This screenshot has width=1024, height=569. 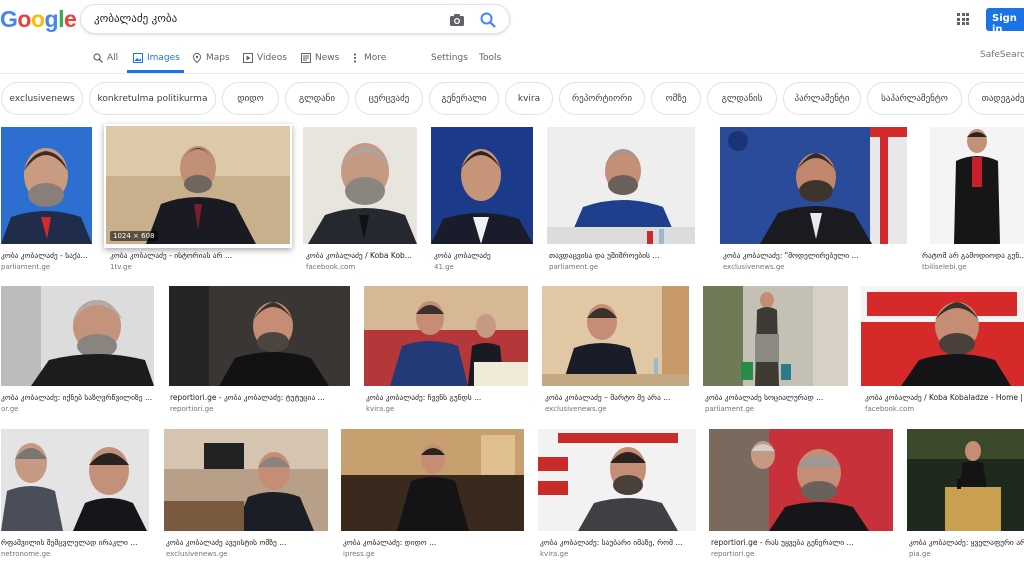 What do you see at coordinates (70, 19) in the screenshot?
I see `logo-letter: e` at bounding box center [70, 19].